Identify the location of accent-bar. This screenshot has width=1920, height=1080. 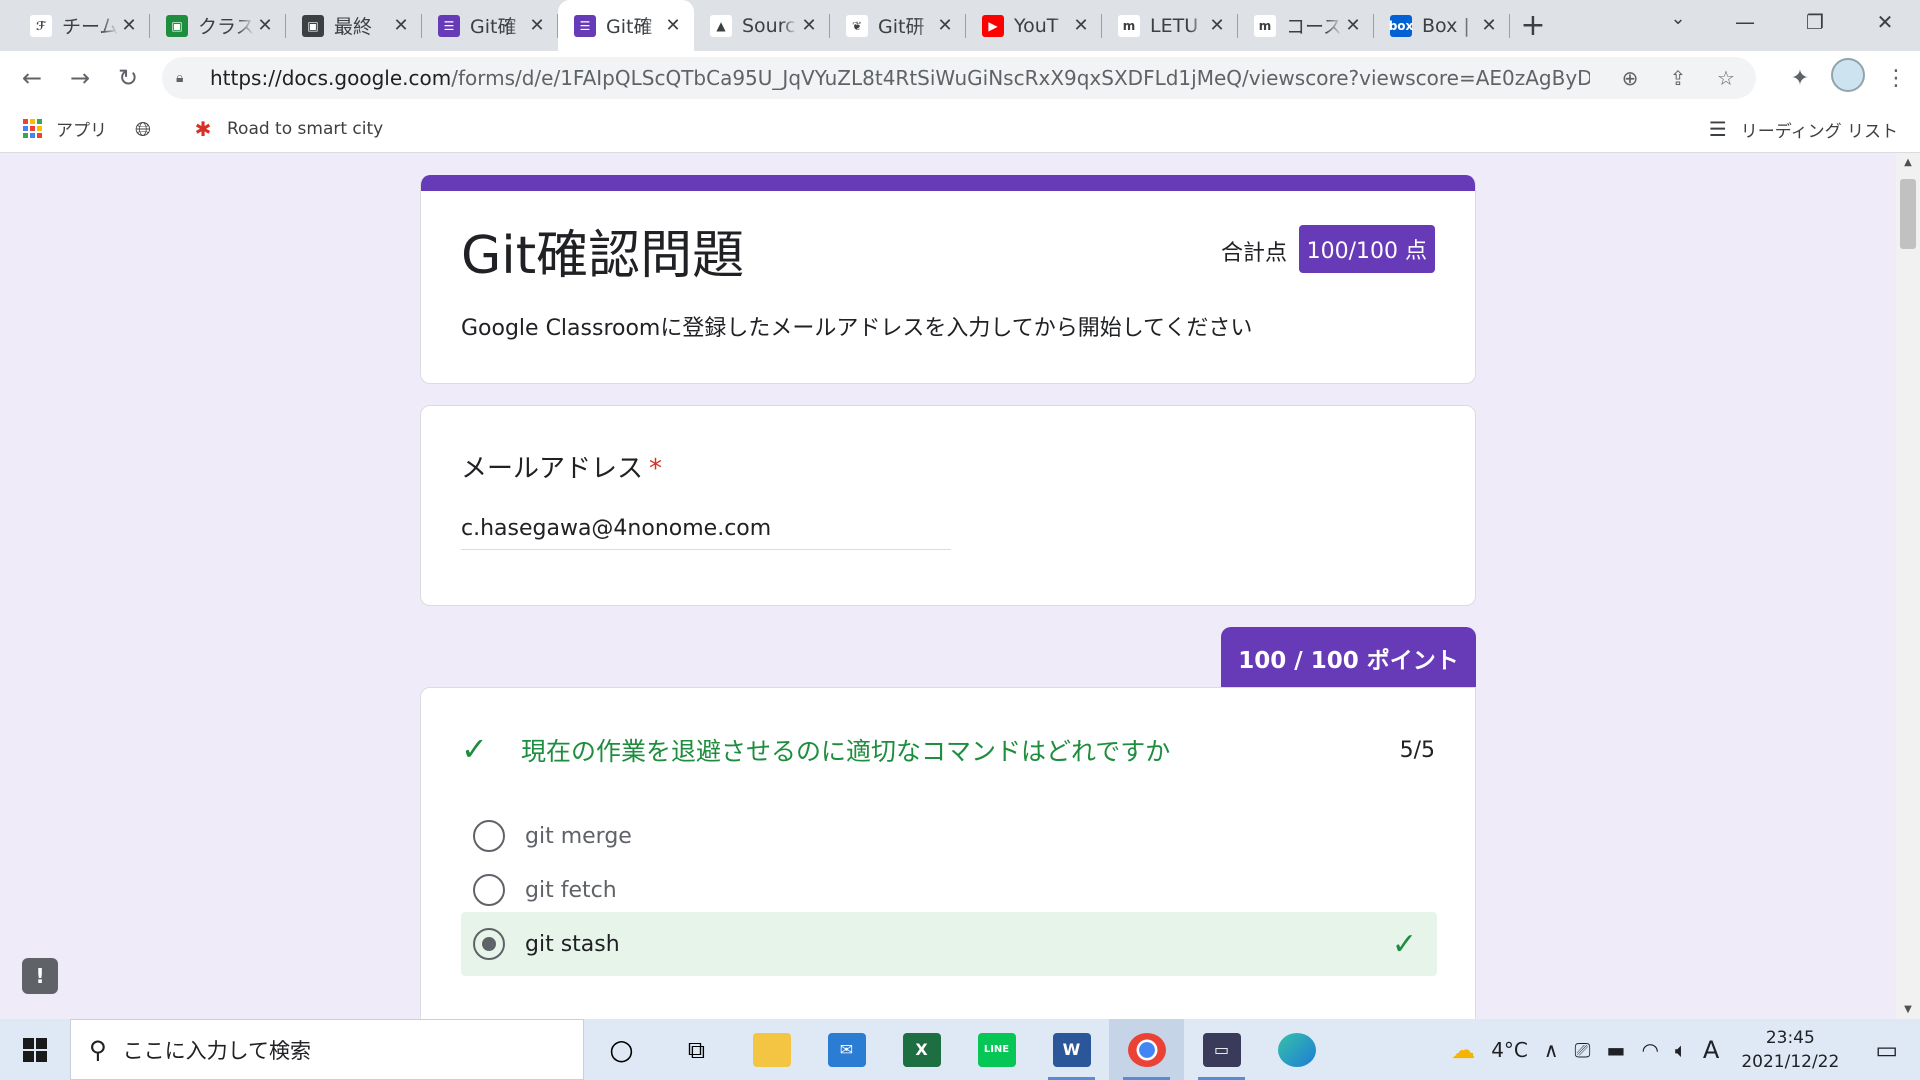
(948, 183).